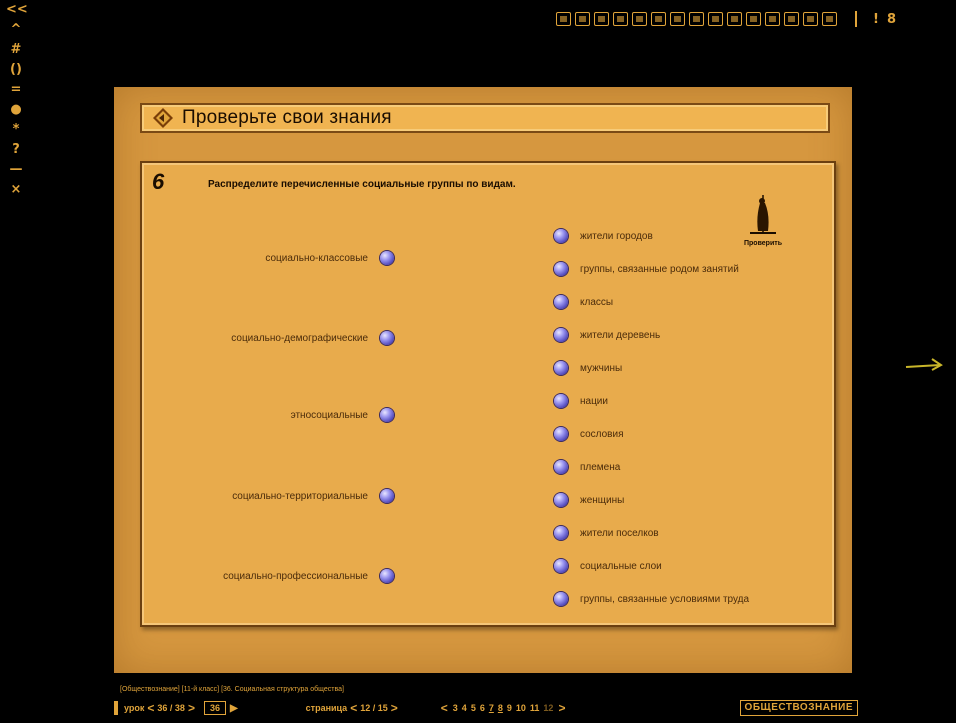 Image resolution: width=956 pixels, height=723 pixels. Describe the element at coordinates (677, 19) in the screenshot. I see `frame-icon` at that location.